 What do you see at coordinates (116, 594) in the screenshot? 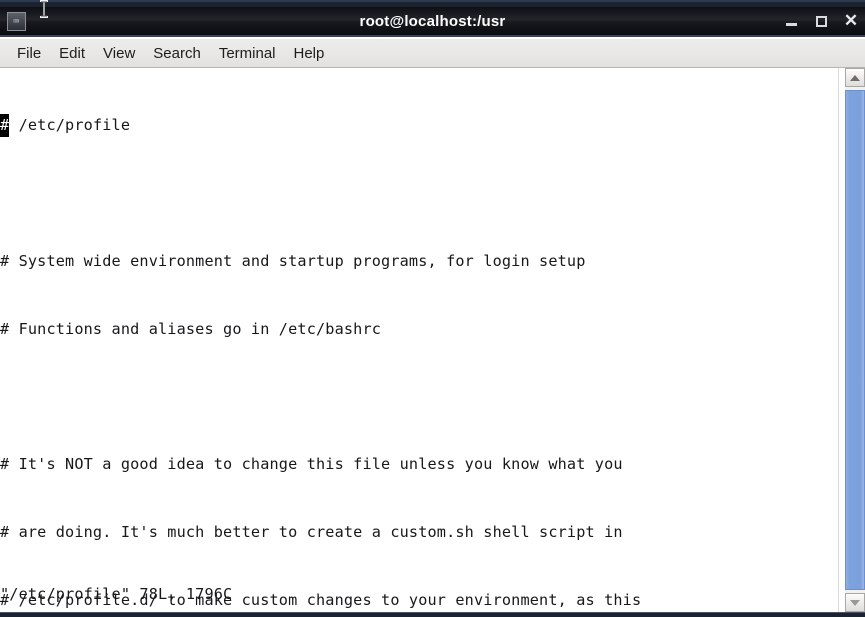
I see `editor-status-line: "/etc/profile" 78L, 1796C` at bounding box center [116, 594].